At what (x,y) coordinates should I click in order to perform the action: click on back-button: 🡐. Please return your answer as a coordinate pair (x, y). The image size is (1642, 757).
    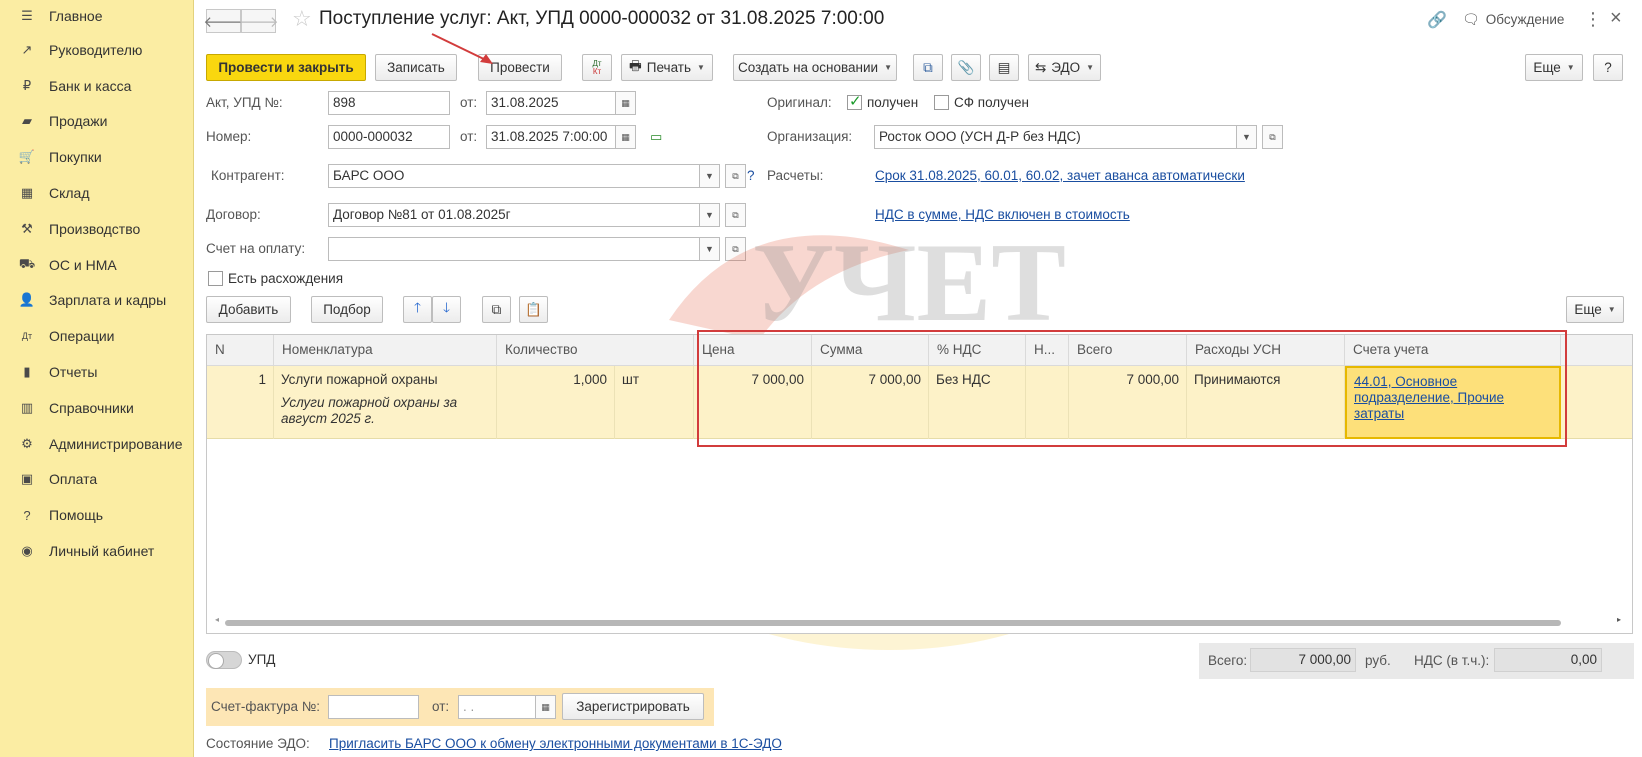
    Looking at the image, I should click on (223, 21).